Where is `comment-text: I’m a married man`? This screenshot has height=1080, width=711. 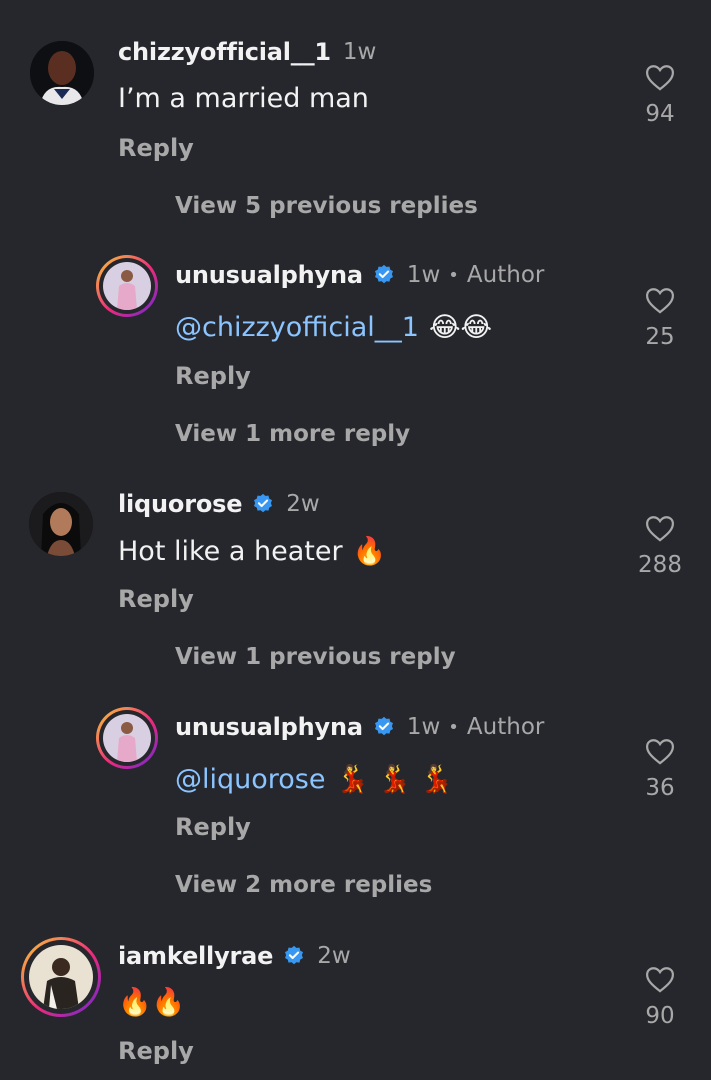 comment-text: I’m a married man is located at coordinates (243, 98).